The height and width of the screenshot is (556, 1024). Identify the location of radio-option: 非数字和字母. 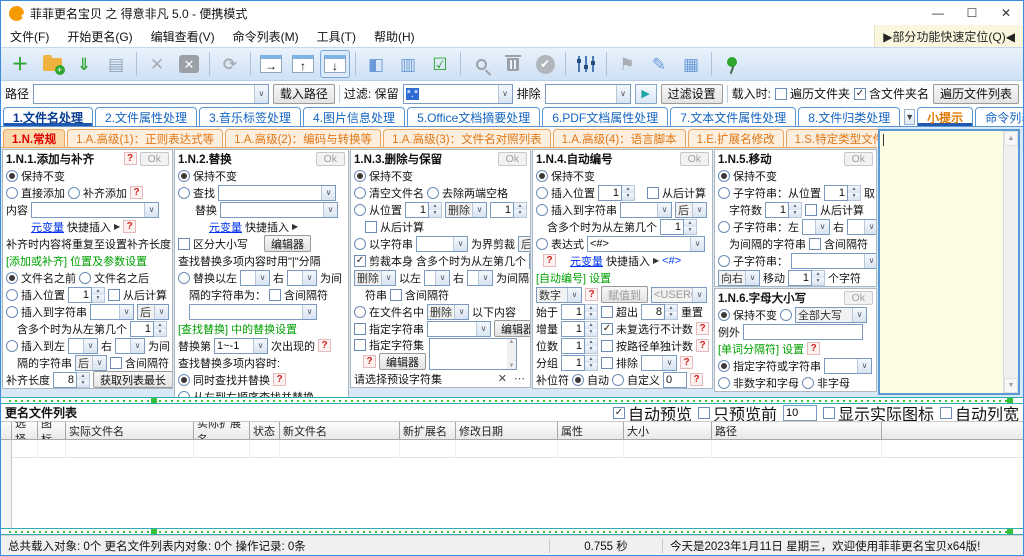
(758, 383).